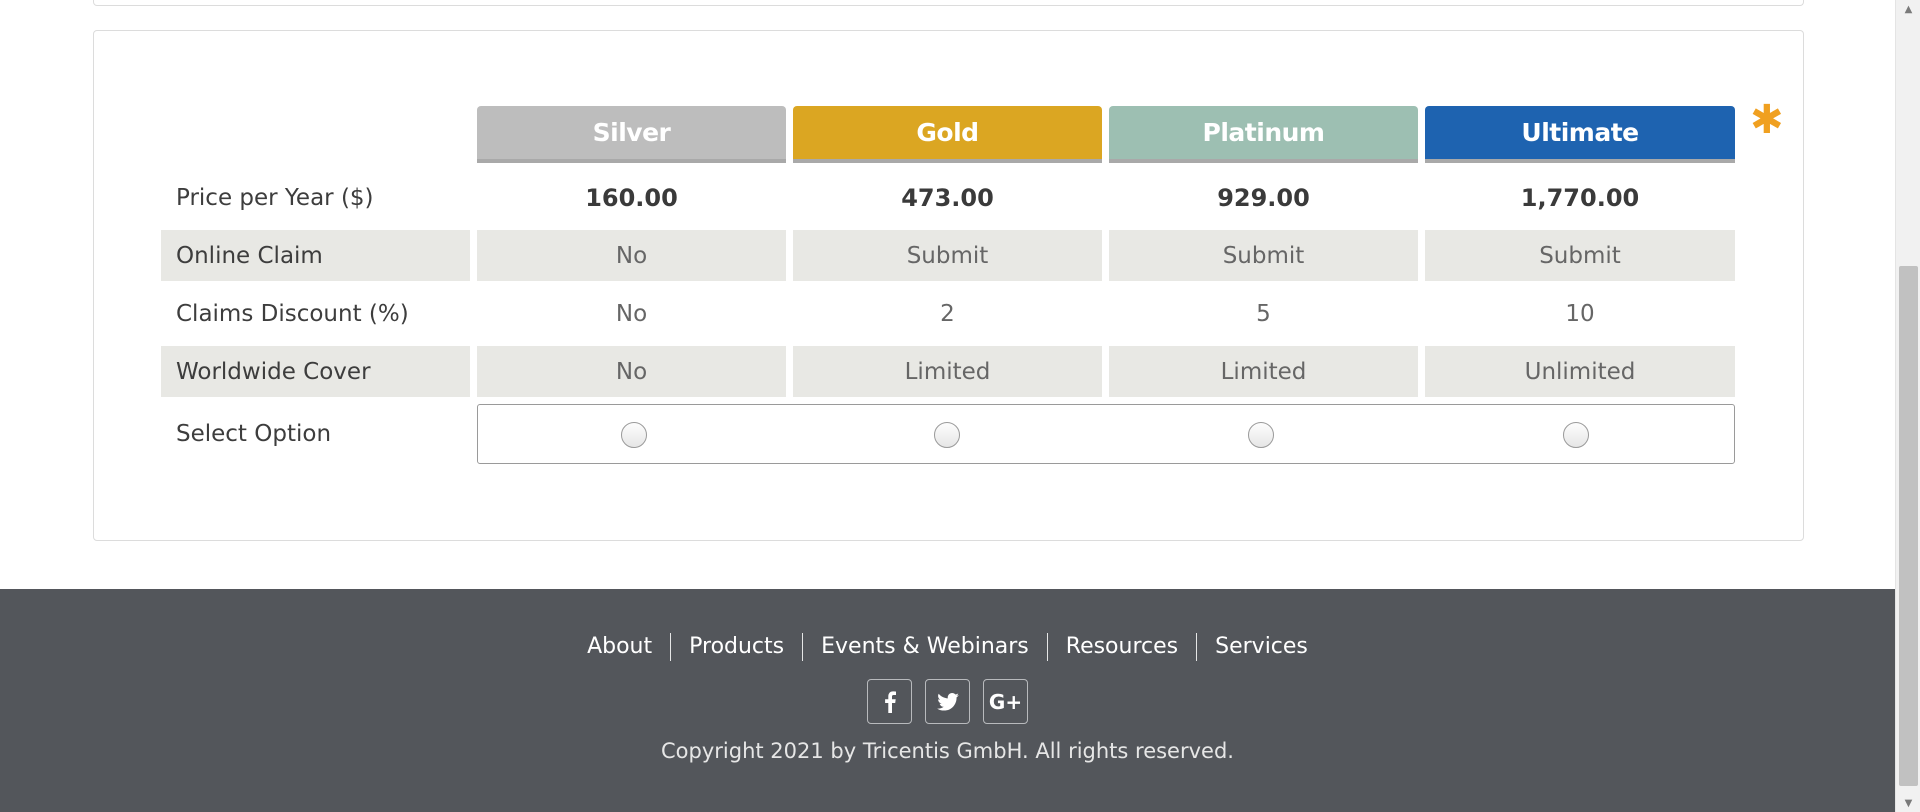 The image size is (1920, 812). What do you see at coordinates (947, 371) in the screenshot?
I see `worldwide-cover-gold: Limited` at bounding box center [947, 371].